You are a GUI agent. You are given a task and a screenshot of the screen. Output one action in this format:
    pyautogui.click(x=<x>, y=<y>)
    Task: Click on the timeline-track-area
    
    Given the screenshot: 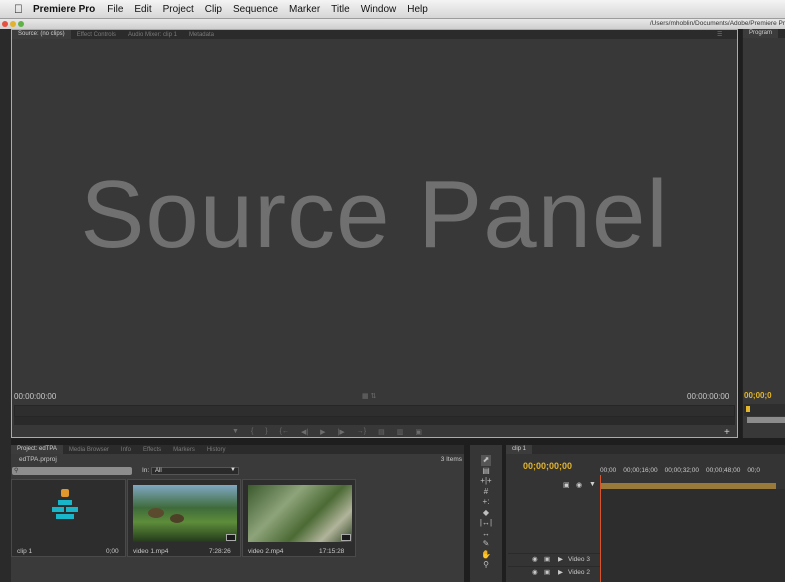 What is the action you would take?
    pyautogui.click(x=692, y=535)
    